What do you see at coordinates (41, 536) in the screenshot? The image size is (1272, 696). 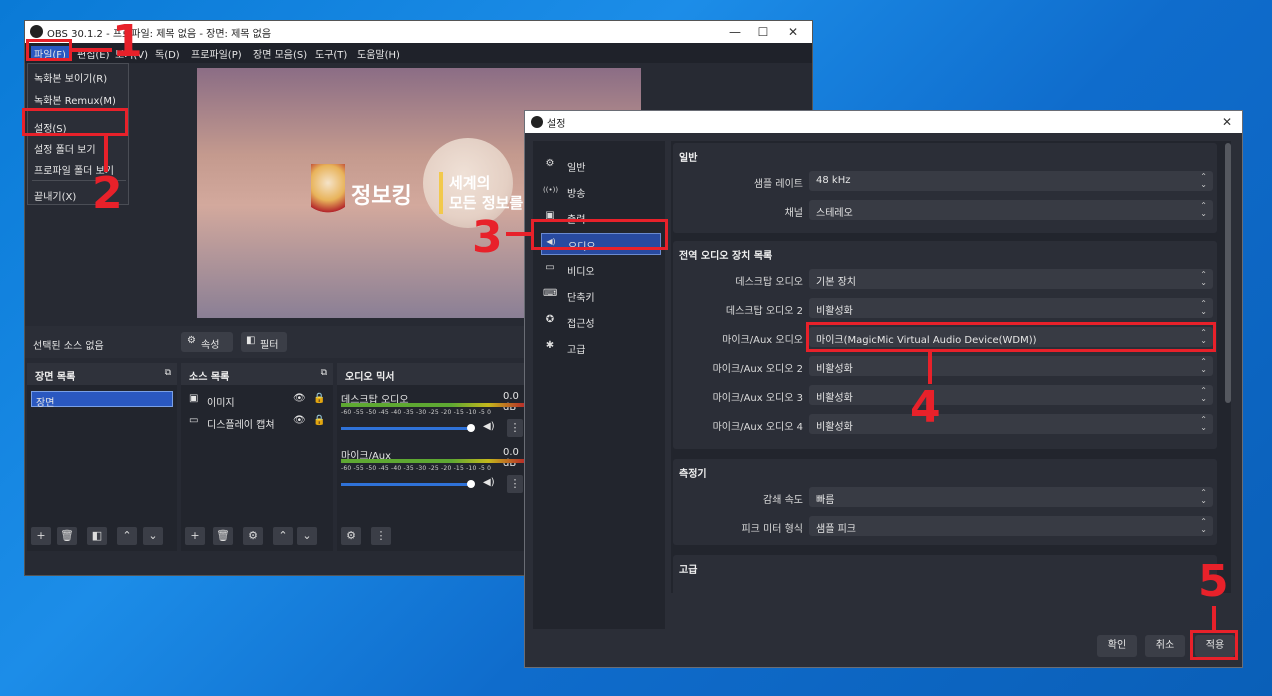 I see `add-scene-icon: +` at bounding box center [41, 536].